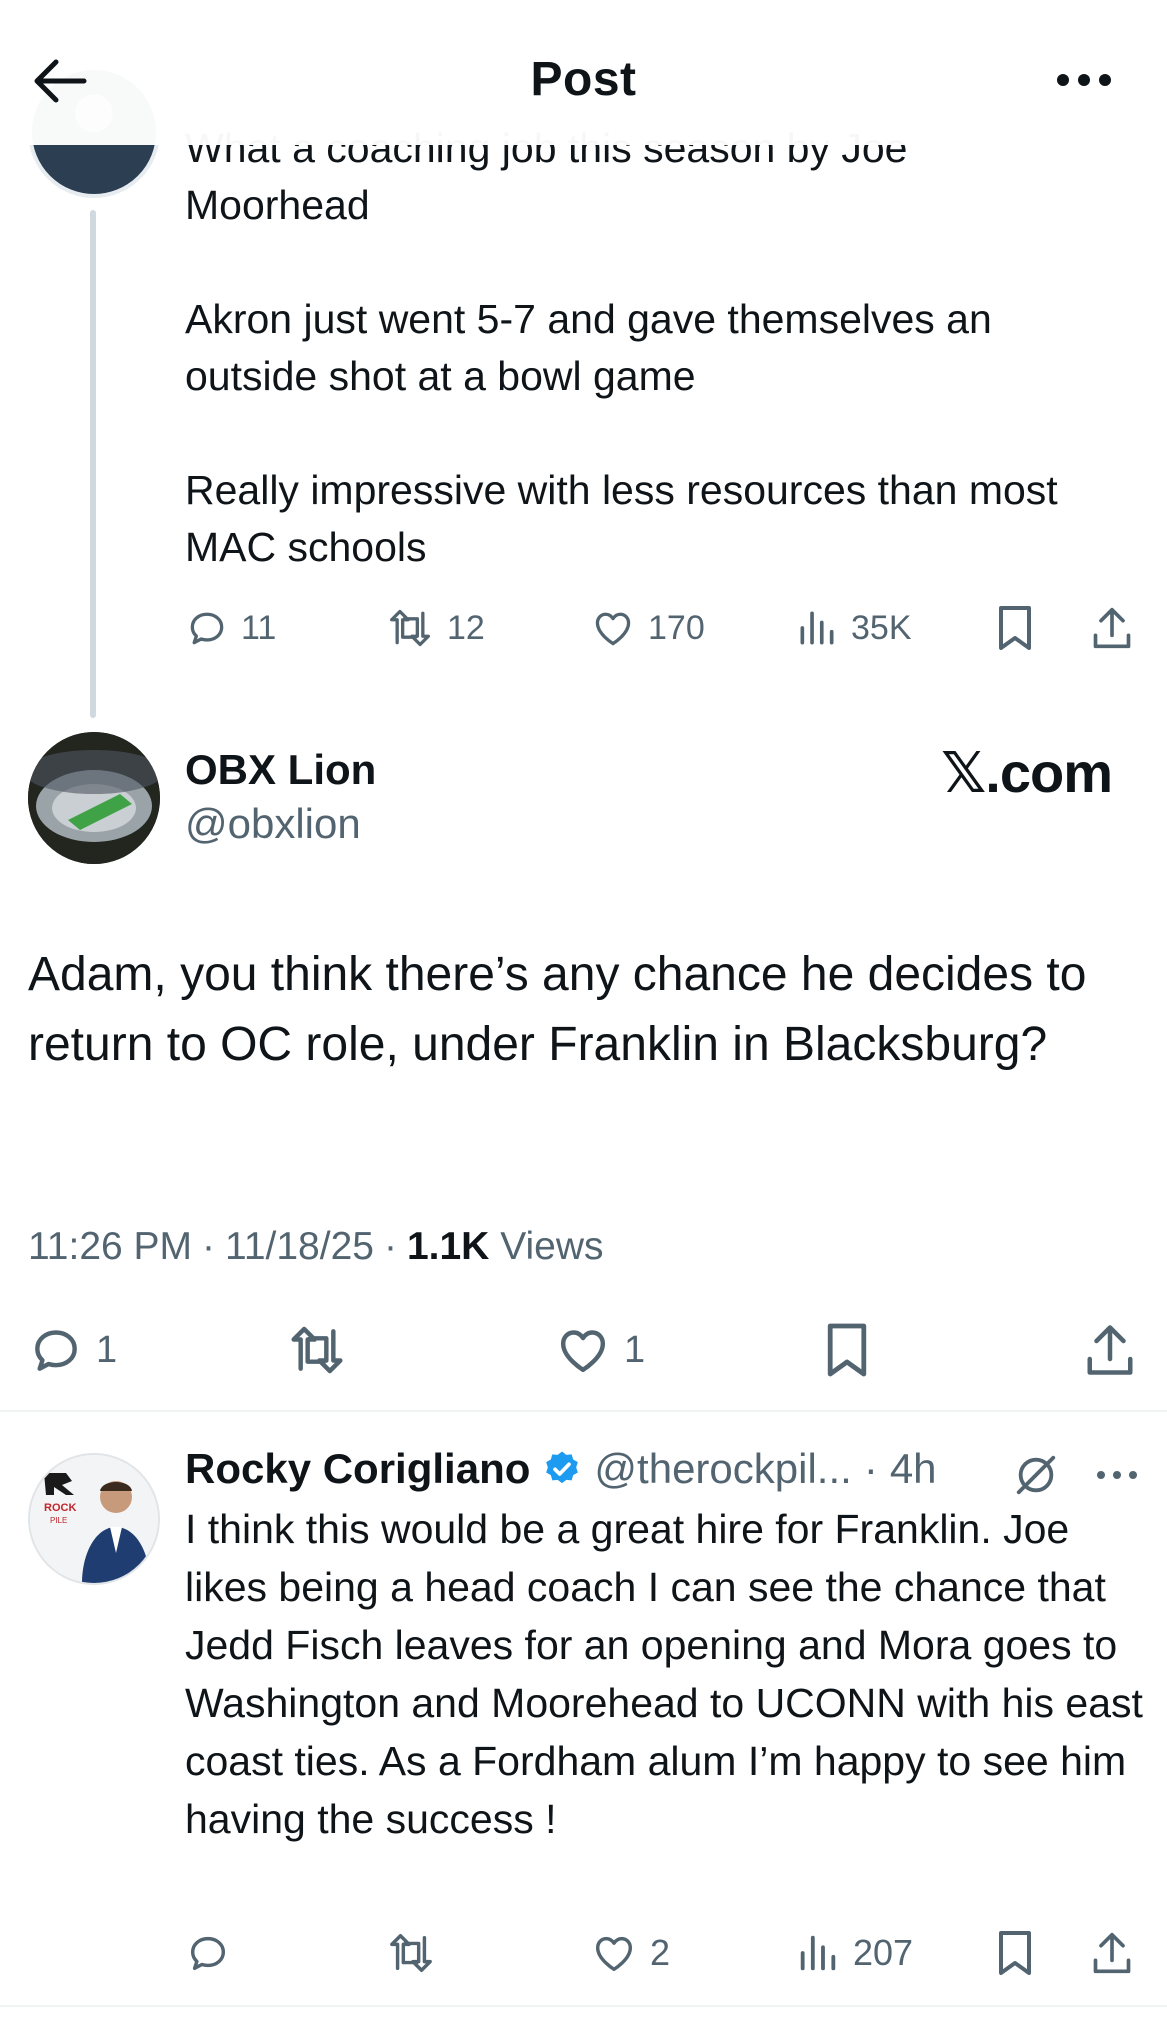 The height and width of the screenshot is (2019, 1167). What do you see at coordinates (58, 1520) in the screenshot?
I see `svg-text: PILE` at bounding box center [58, 1520].